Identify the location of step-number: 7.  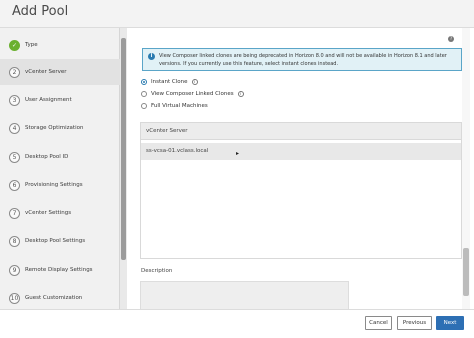
(14, 213).